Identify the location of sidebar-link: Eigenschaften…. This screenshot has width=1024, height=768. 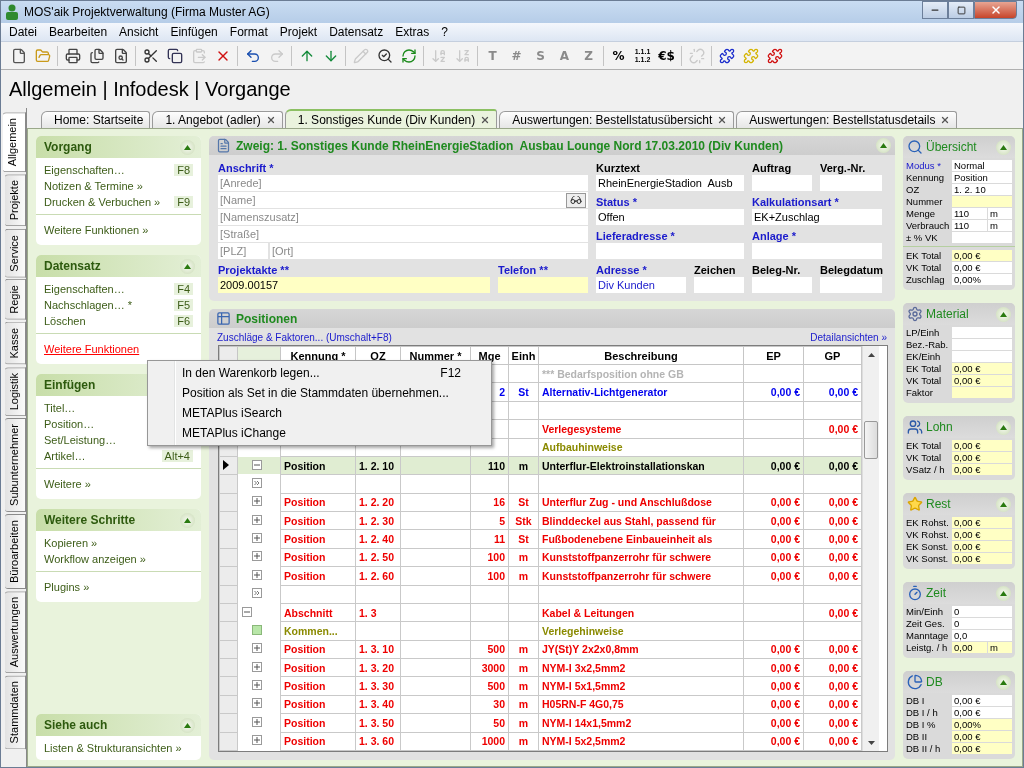
(84, 289).